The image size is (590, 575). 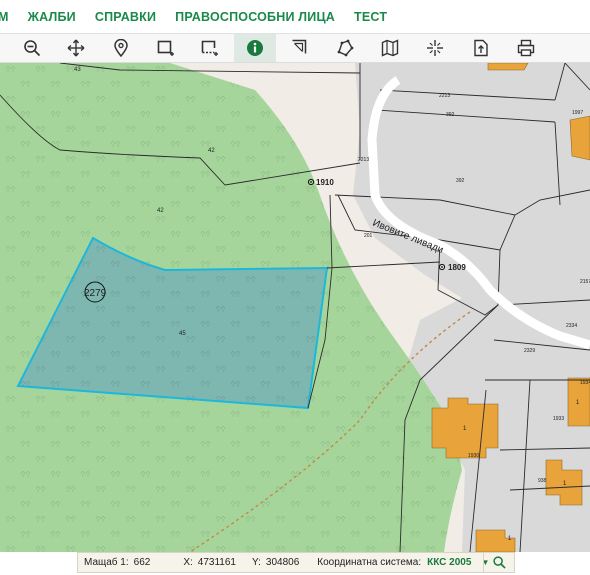 I want to click on select-rectangle-icon, so click(x=165, y=48).